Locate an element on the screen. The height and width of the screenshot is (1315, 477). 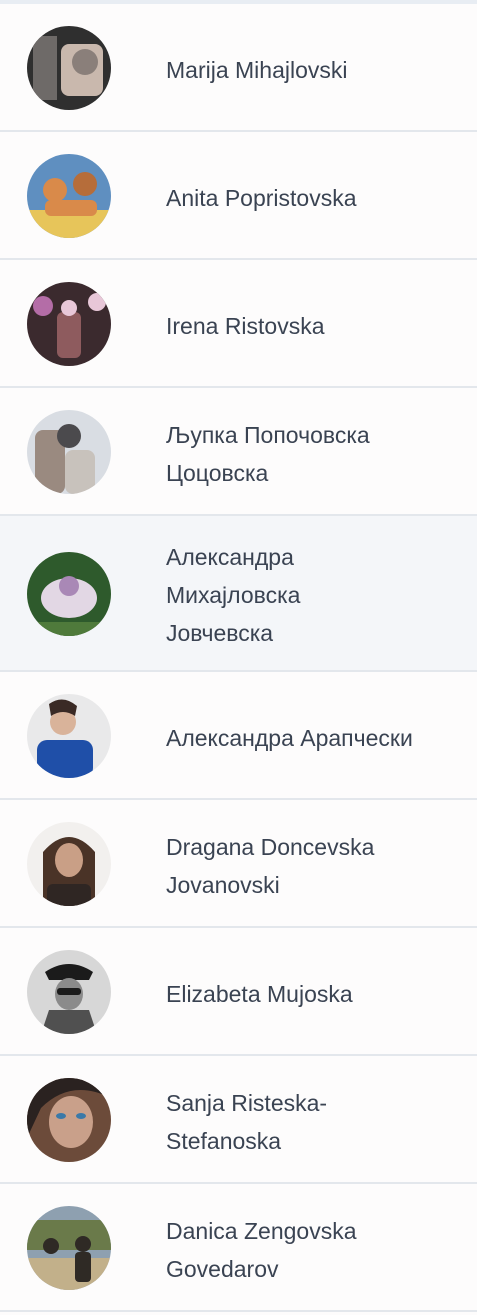
friend-name-line: Александра is located at coordinates (230, 557).